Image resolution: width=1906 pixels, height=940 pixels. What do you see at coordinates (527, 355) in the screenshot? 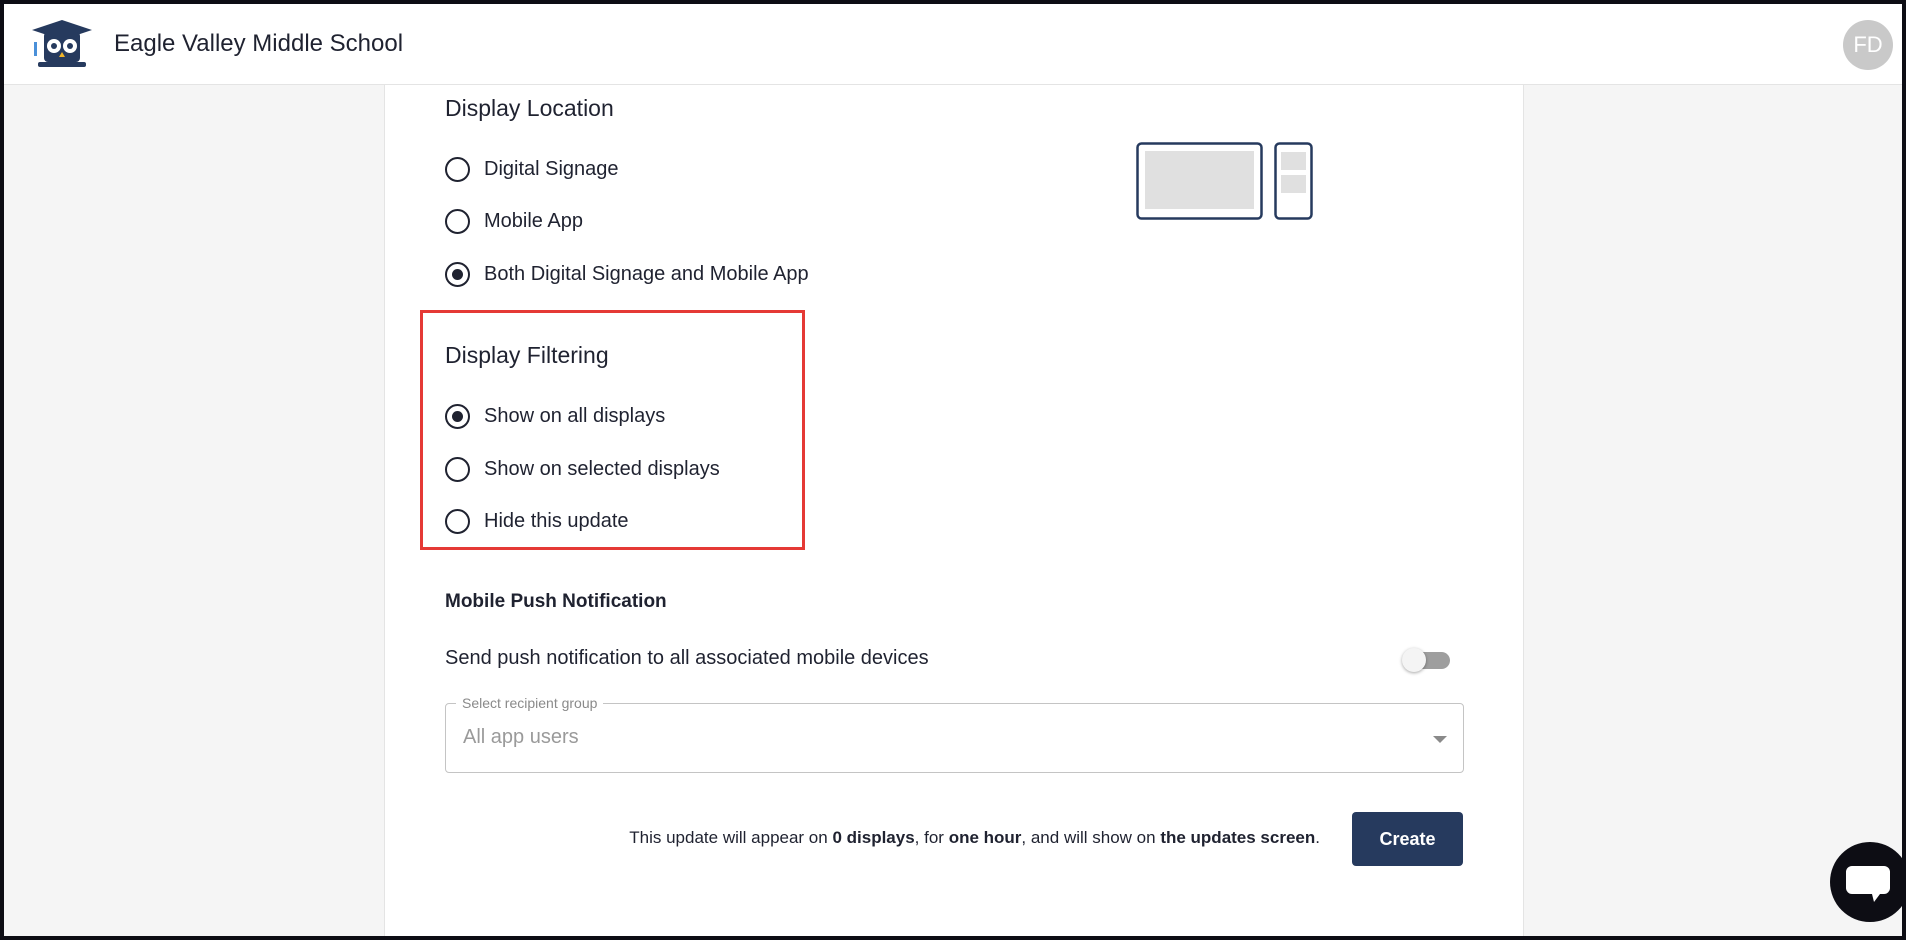
I see `display-filtering-title: Display Filtering` at bounding box center [527, 355].